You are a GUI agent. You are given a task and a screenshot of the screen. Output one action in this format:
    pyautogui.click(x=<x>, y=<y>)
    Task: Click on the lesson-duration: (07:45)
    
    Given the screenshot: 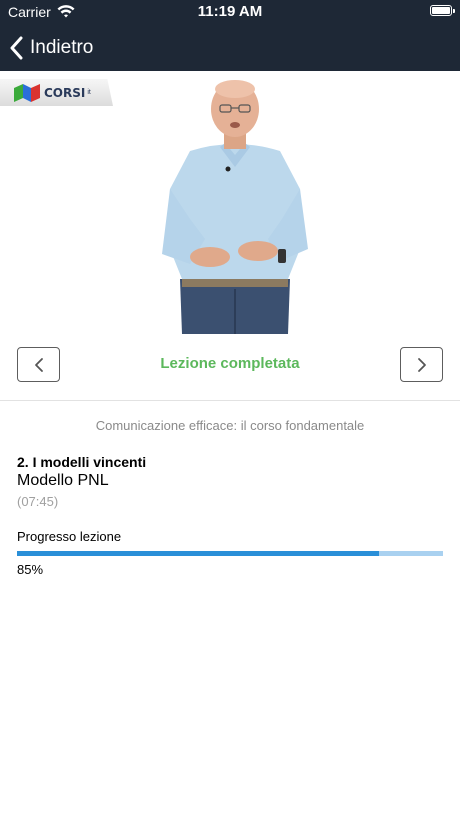 What is the action you would take?
    pyautogui.click(x=38, y=501)
    